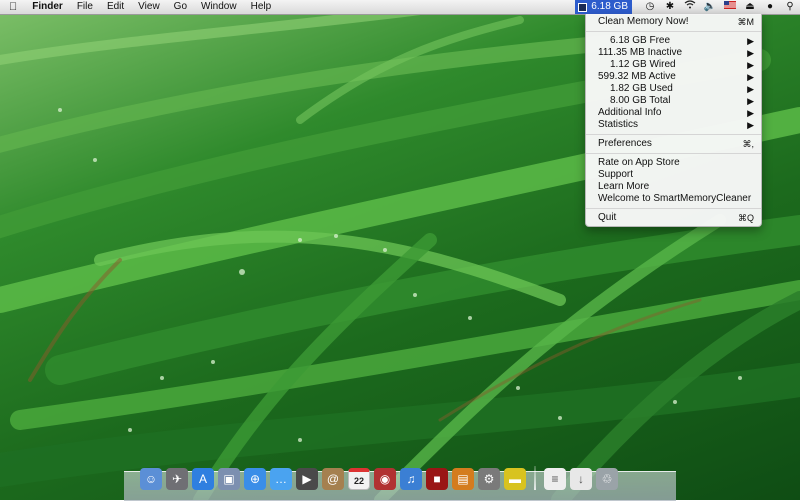 The width and height of the screenshot is (800, 501). Describe the element at coordinates (750, 7) in the screenshot. I see `eject-icon: ⏏` at that location.